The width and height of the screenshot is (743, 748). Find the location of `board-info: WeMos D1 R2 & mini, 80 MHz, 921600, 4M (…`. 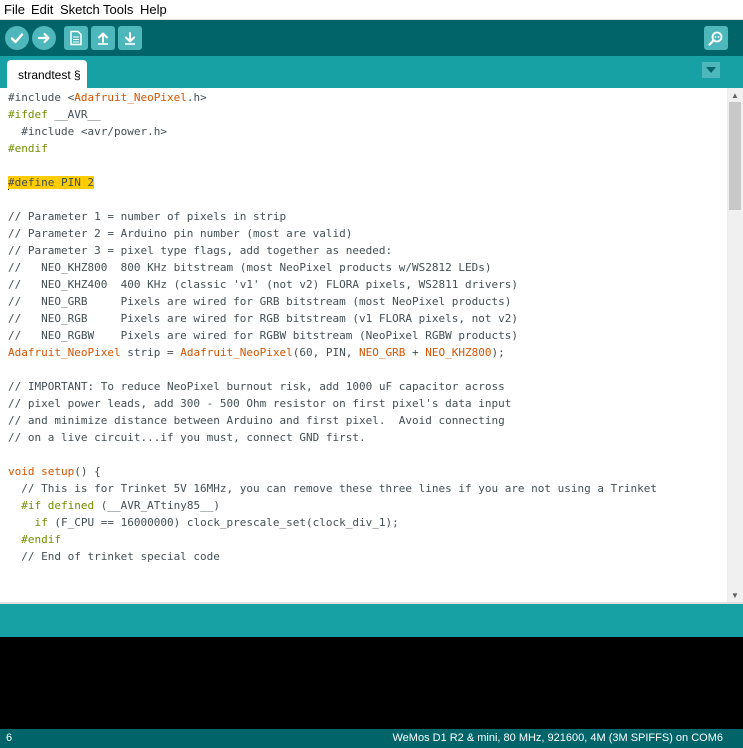

board-info: WeMos D1 R2 & mini, 80 MHz, 921600, 4M (… is located at coordinates (557, 738).